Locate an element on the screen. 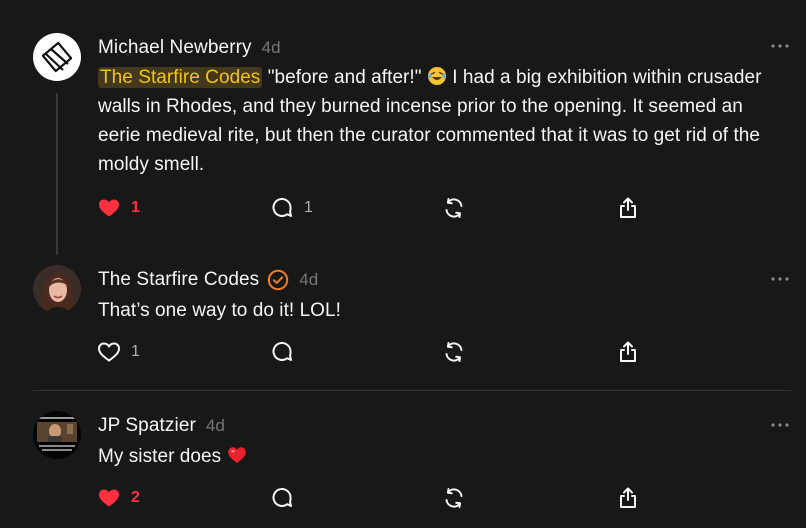  comment-text-part: "before and after!" is located at coordinates (344, 77).